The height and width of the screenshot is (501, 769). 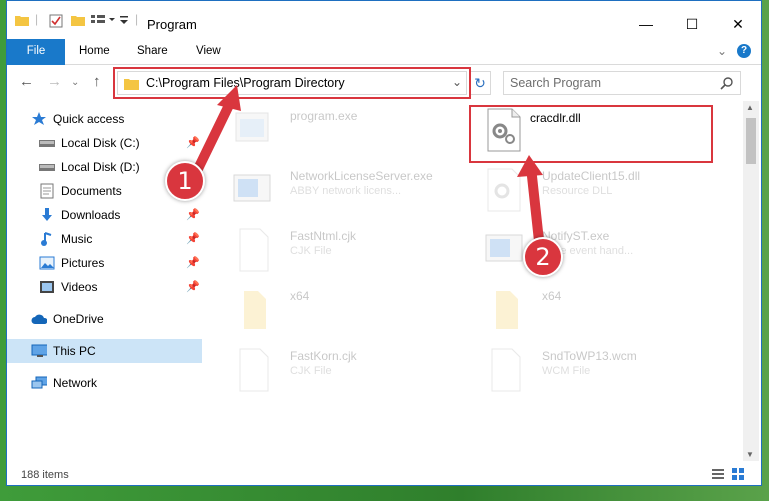 I want to click on callout-number-2: 2, so click(x=543, y=257).